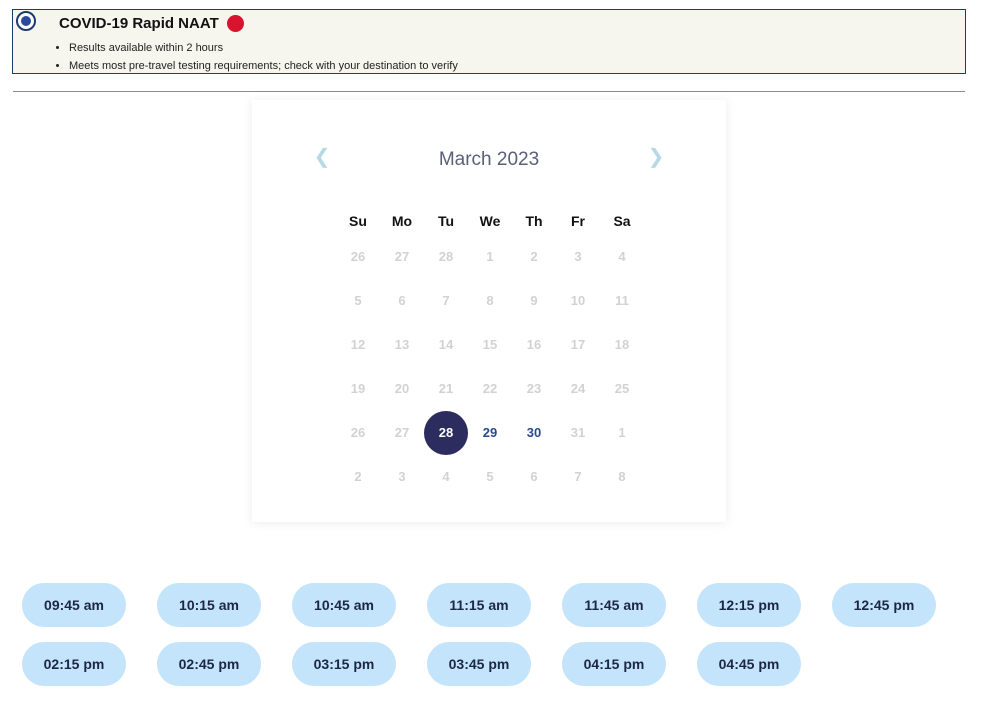  I want to click on calendar-day: 22, so click(490, 388).